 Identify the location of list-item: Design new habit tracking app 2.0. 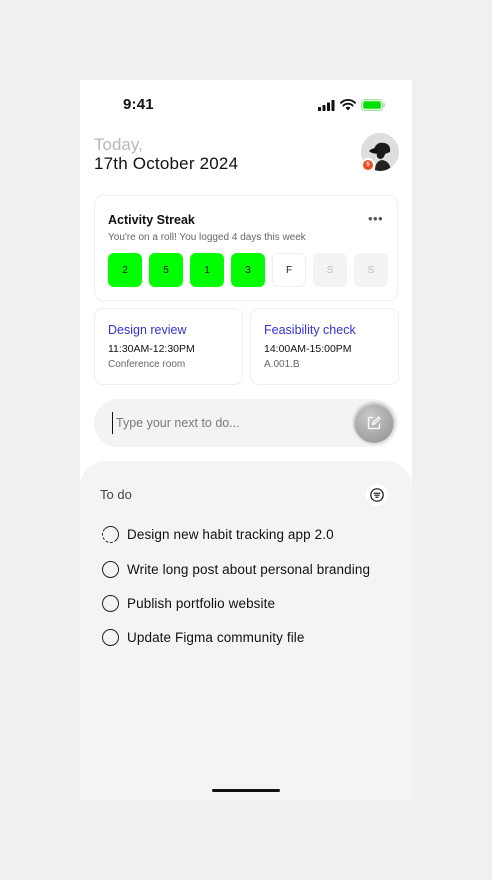
(218, 534).